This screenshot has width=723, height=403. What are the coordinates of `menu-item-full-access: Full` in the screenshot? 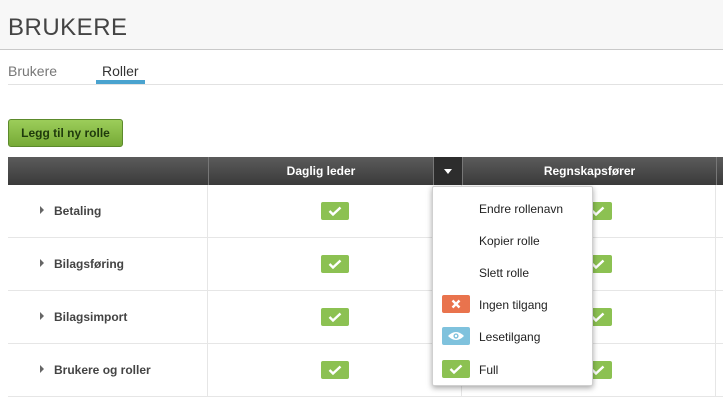 It's located at (512, 370).